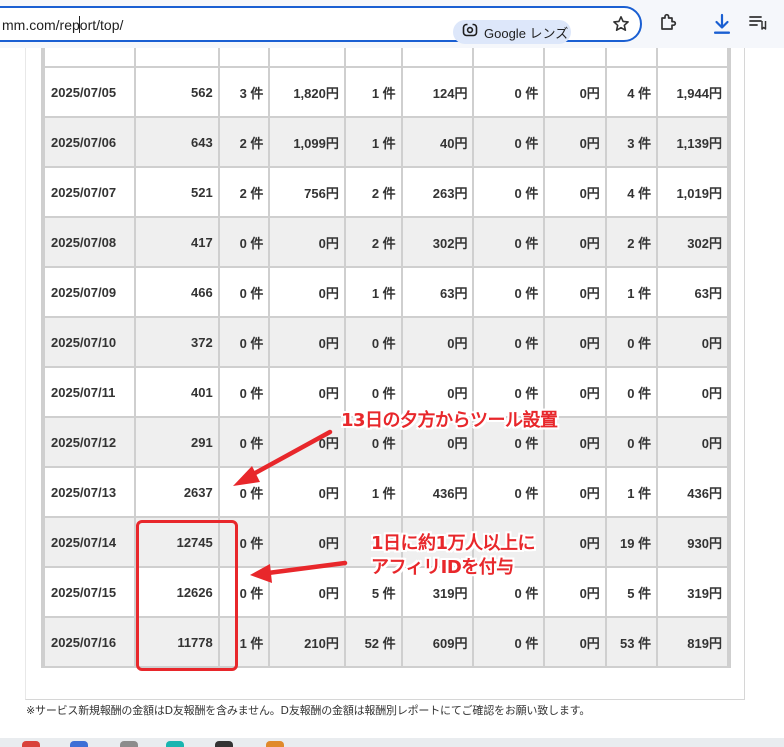  I want to click on downloads-button, so click(722, 26).